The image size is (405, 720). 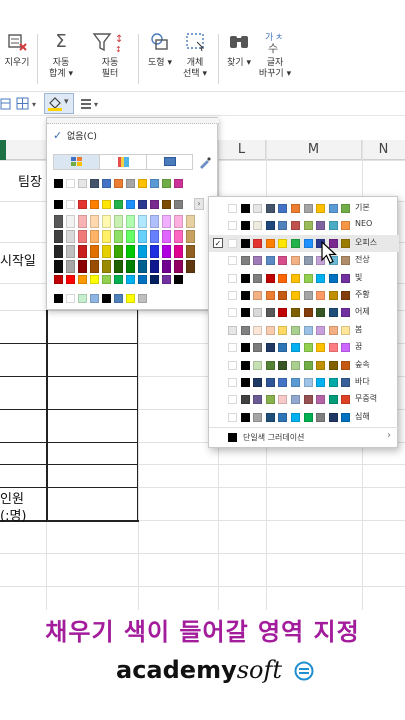 What do you see at coordinates (13, 514) in the screenshot?
I see `cell-headcount-unit: (:명)` at bounding box center [13, 514].